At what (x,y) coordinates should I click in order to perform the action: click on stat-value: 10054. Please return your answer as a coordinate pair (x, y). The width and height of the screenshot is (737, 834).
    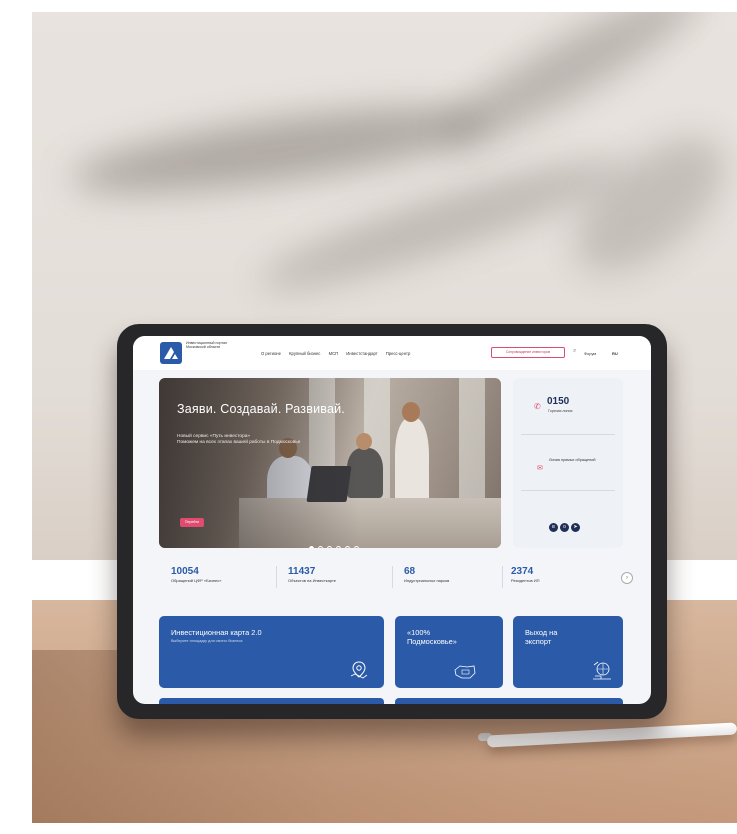
    Looking at the image, I should click on (185, 571).